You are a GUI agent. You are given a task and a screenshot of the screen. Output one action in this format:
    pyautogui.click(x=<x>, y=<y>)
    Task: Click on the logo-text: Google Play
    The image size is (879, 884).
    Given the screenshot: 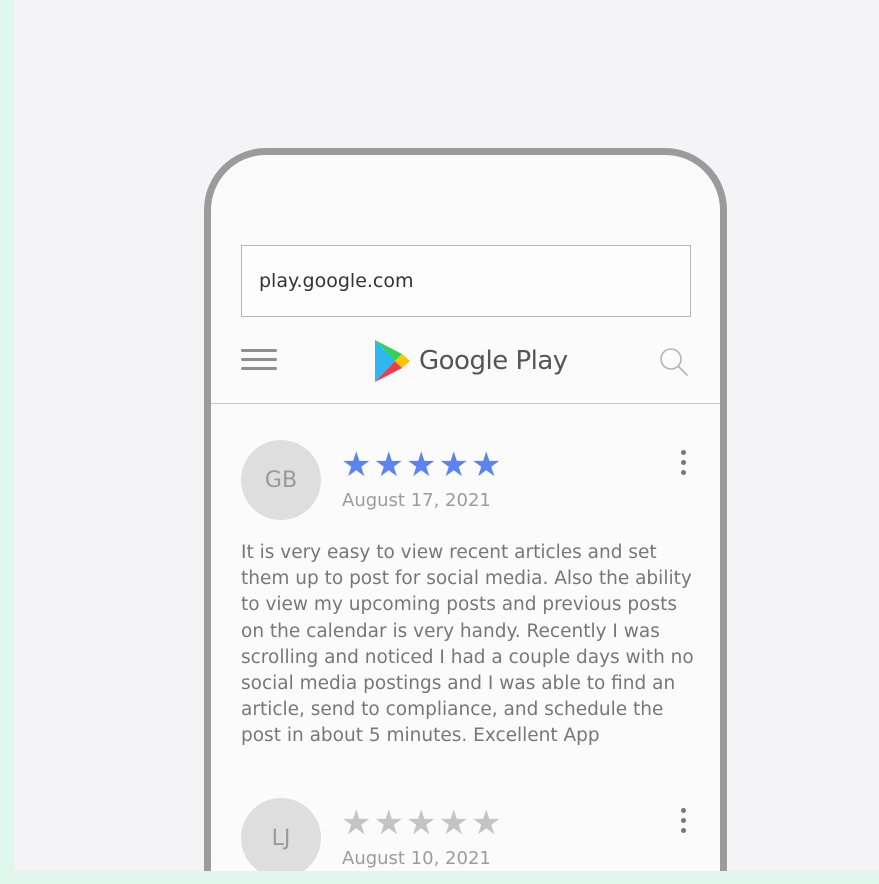 What is the action you would take?
    pyautogui.click(x=493, y=361)
    